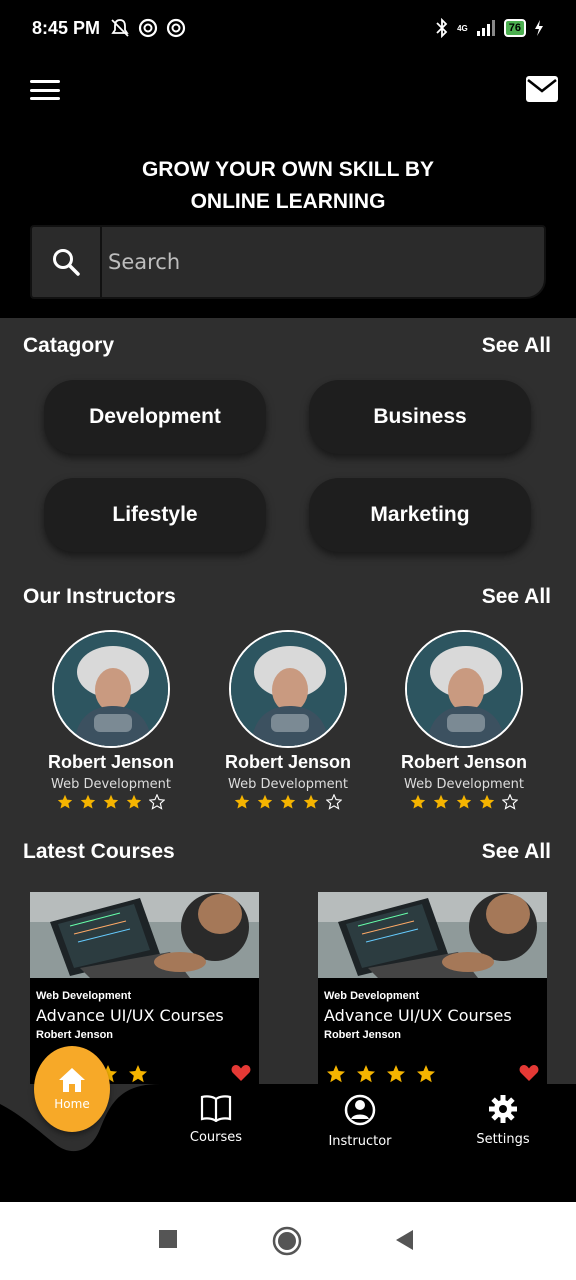 Image resolution: width=576 pixels, height=1280 pixels. What do you see at coordinates (420, 417) in the screenshot?
I see `category-business-button: Business` at bounding box center [420, 417].